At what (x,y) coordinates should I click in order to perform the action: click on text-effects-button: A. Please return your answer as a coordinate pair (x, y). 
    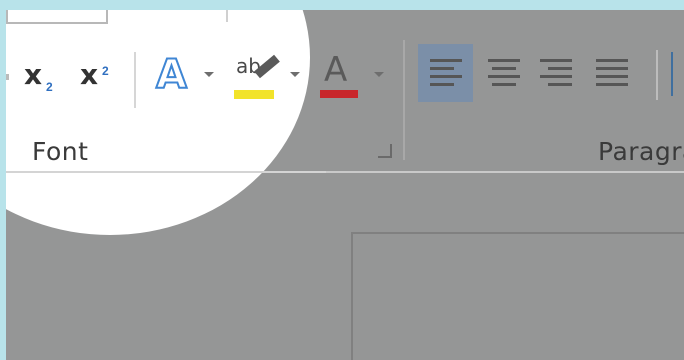
    Looking at the image, I should click on (177, 75).